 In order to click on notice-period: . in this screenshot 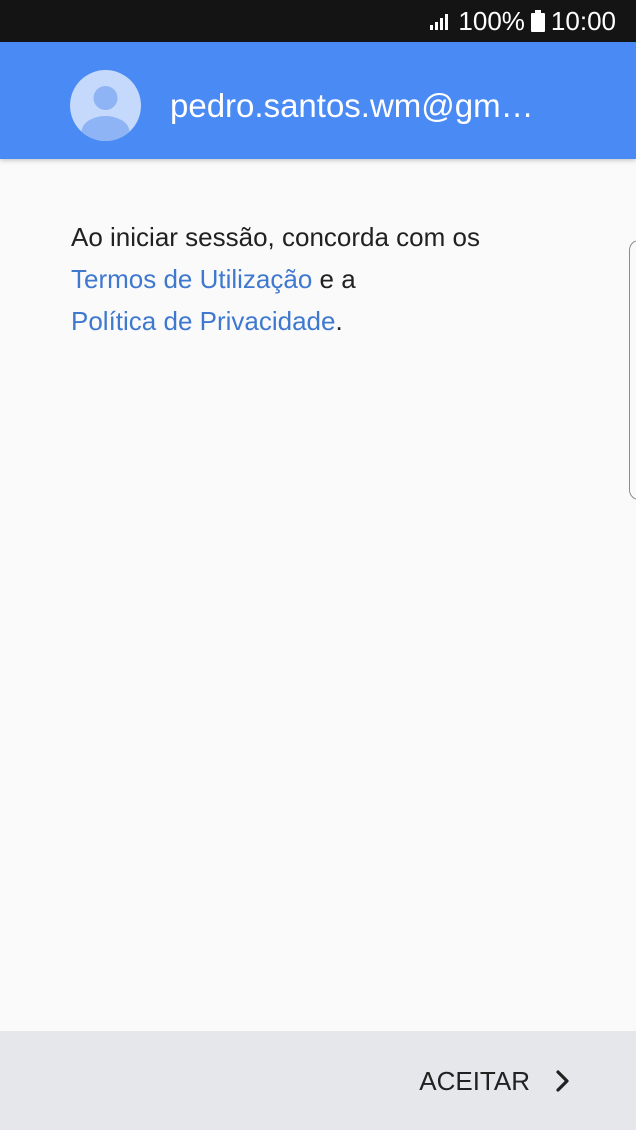, I will do `click(339, 321)`.